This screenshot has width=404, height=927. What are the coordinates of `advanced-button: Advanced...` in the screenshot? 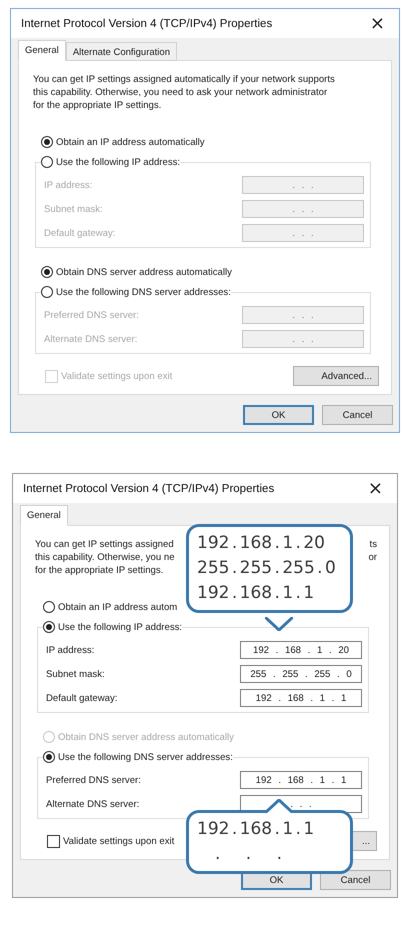 It's located at (336, 376).